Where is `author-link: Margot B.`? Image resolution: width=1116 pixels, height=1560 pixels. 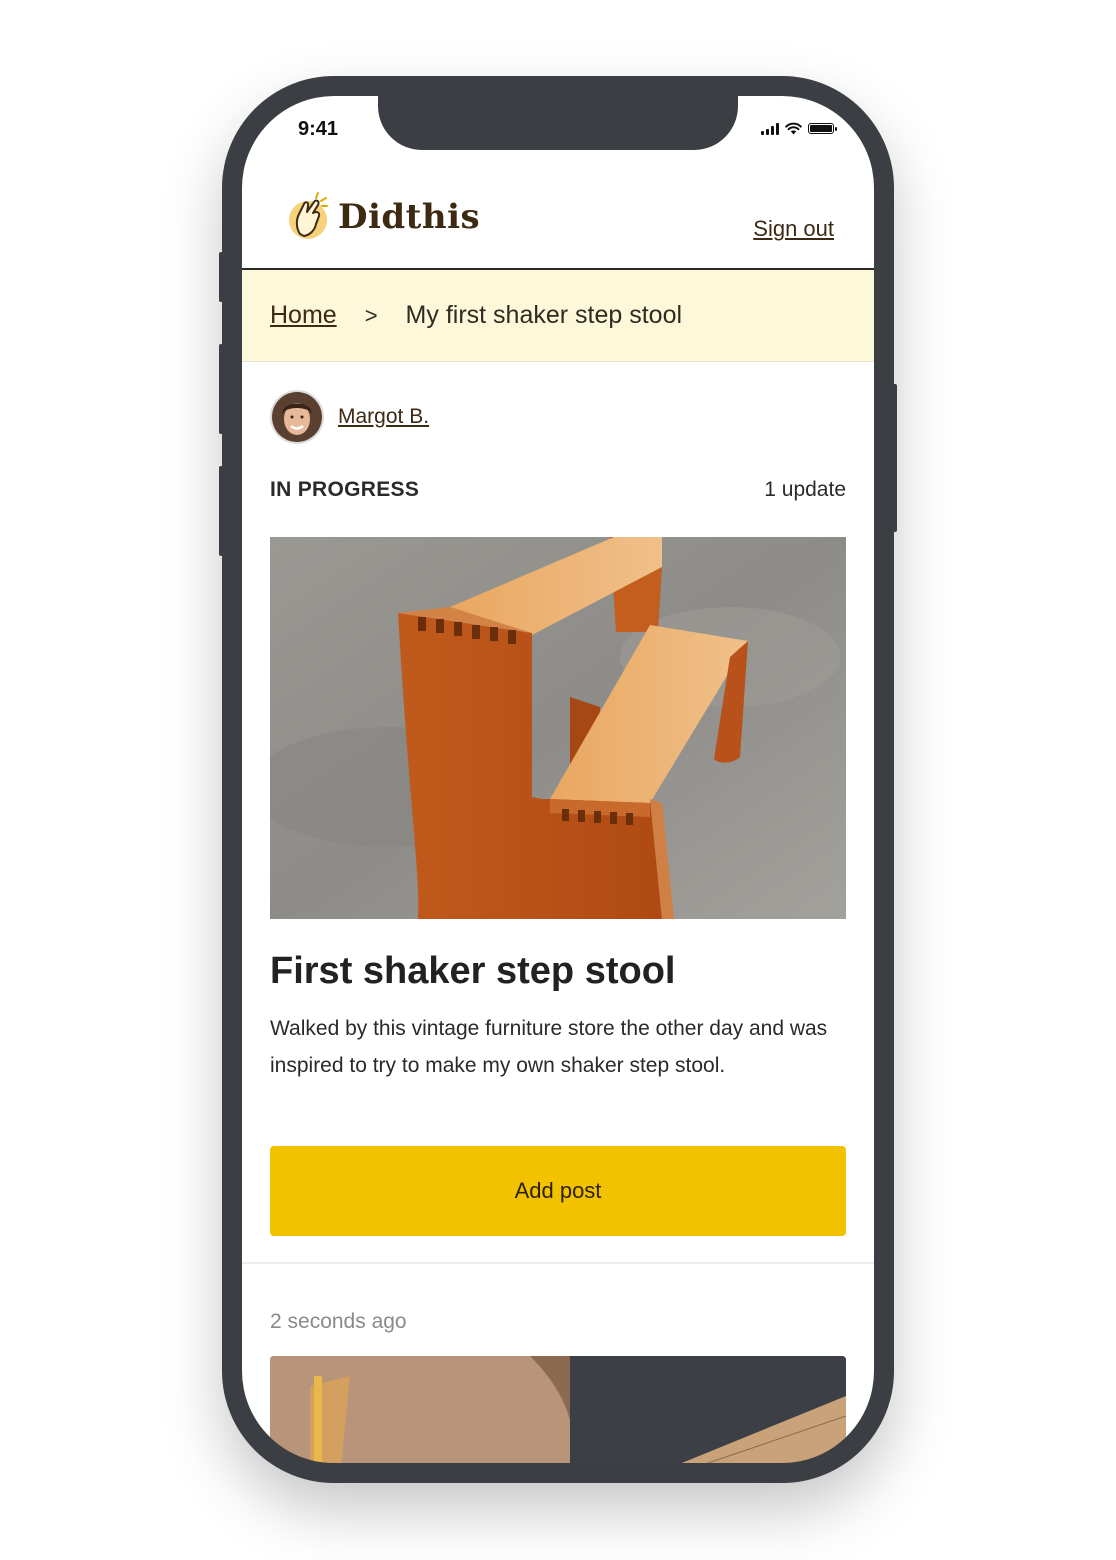 author-link: Margot B. is located at coordinates (383, 417).